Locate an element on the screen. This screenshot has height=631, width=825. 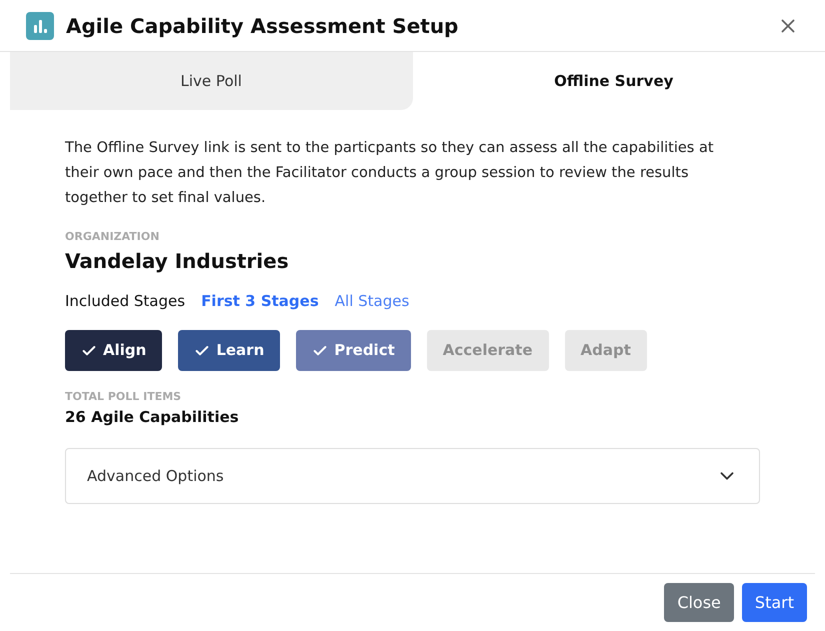
stage-filter-link: All Stages is located at coordinates (372, 301).